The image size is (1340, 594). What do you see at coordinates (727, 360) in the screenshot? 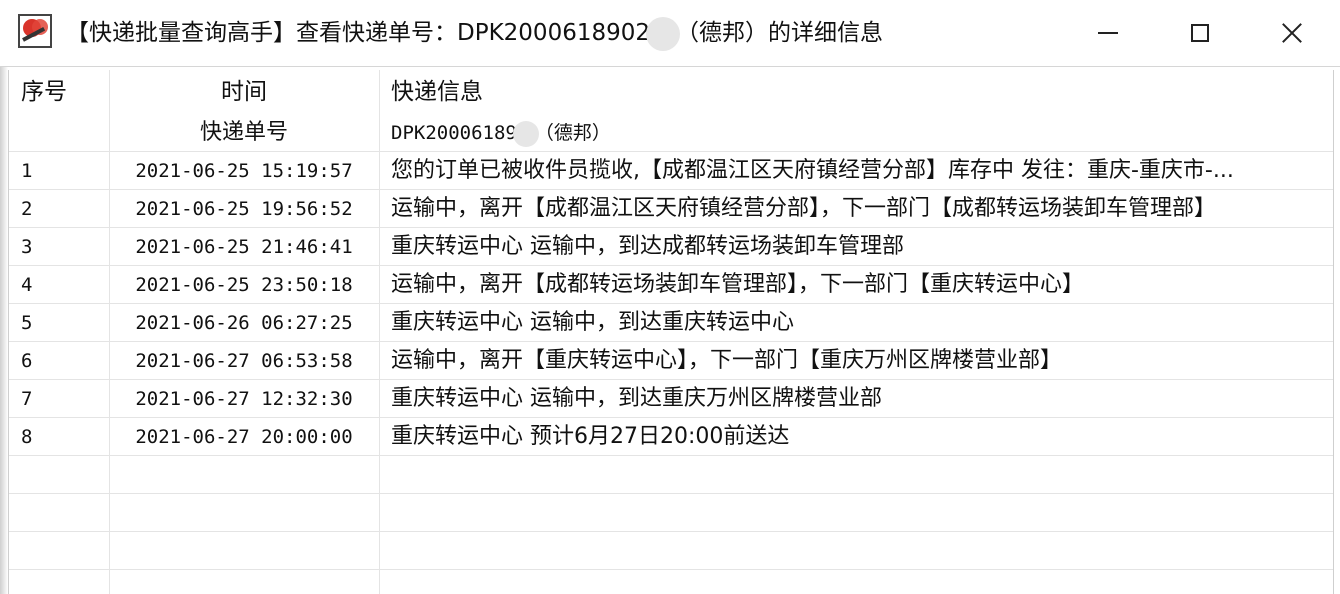
I see `row-info: 运输中，离开【重庆转运中心】，下一部门【重庆万州区牌楼营业部】` at bounding box center [727, 360].